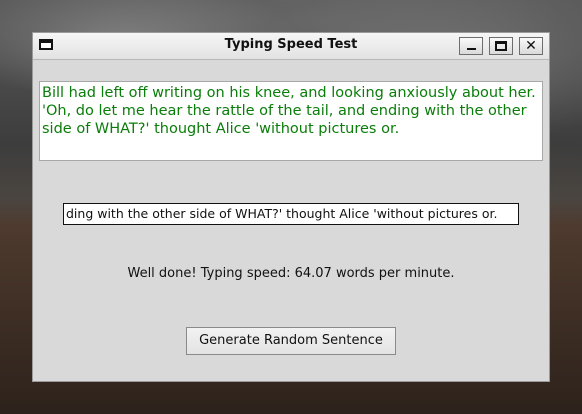  I want to click on minimize-button, so click(471, 46).